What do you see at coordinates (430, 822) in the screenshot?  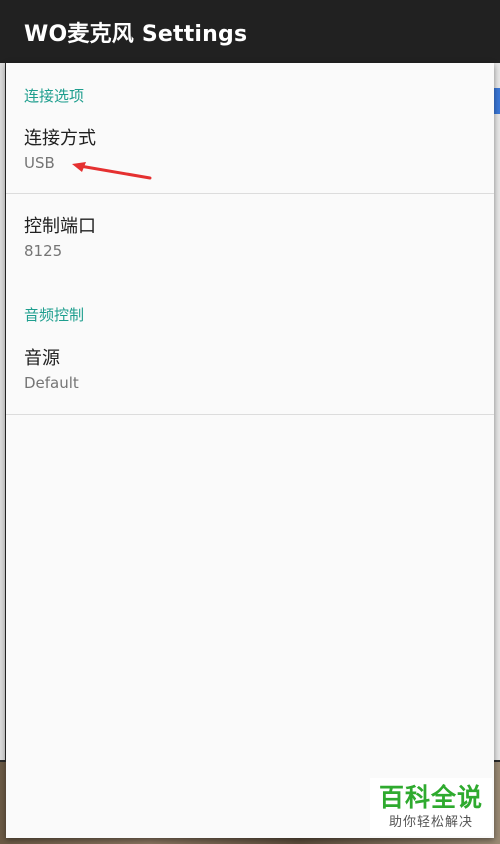 I see `watermark-sub-text: 助你轻松解决` at bounding box center [430, 822].